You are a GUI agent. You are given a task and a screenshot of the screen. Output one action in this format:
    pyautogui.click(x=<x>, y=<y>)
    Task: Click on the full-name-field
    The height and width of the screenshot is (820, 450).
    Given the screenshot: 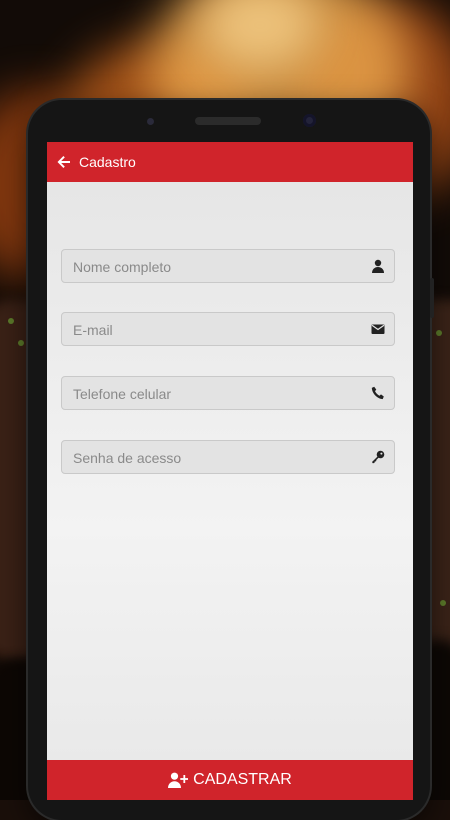 What is the action you would take?
    pyautogui.click(x=228, y=266)
    